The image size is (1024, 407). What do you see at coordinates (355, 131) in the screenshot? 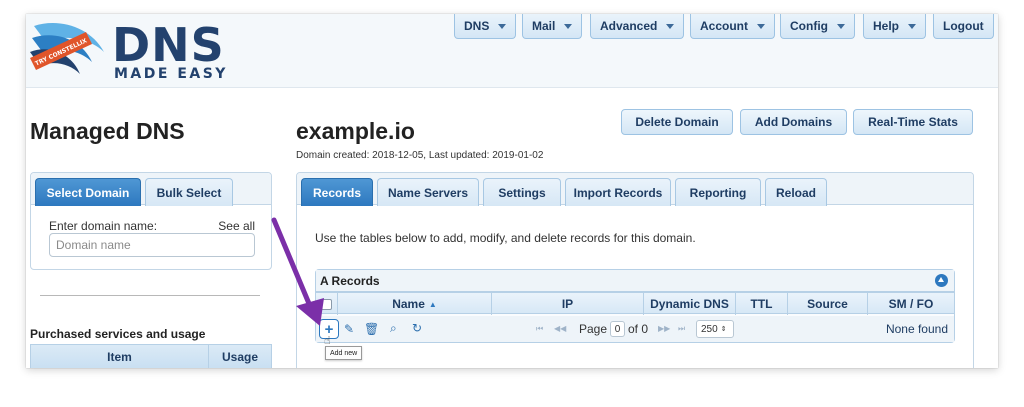
I see `domain-title: example.io` at bounding box center [355, 131].